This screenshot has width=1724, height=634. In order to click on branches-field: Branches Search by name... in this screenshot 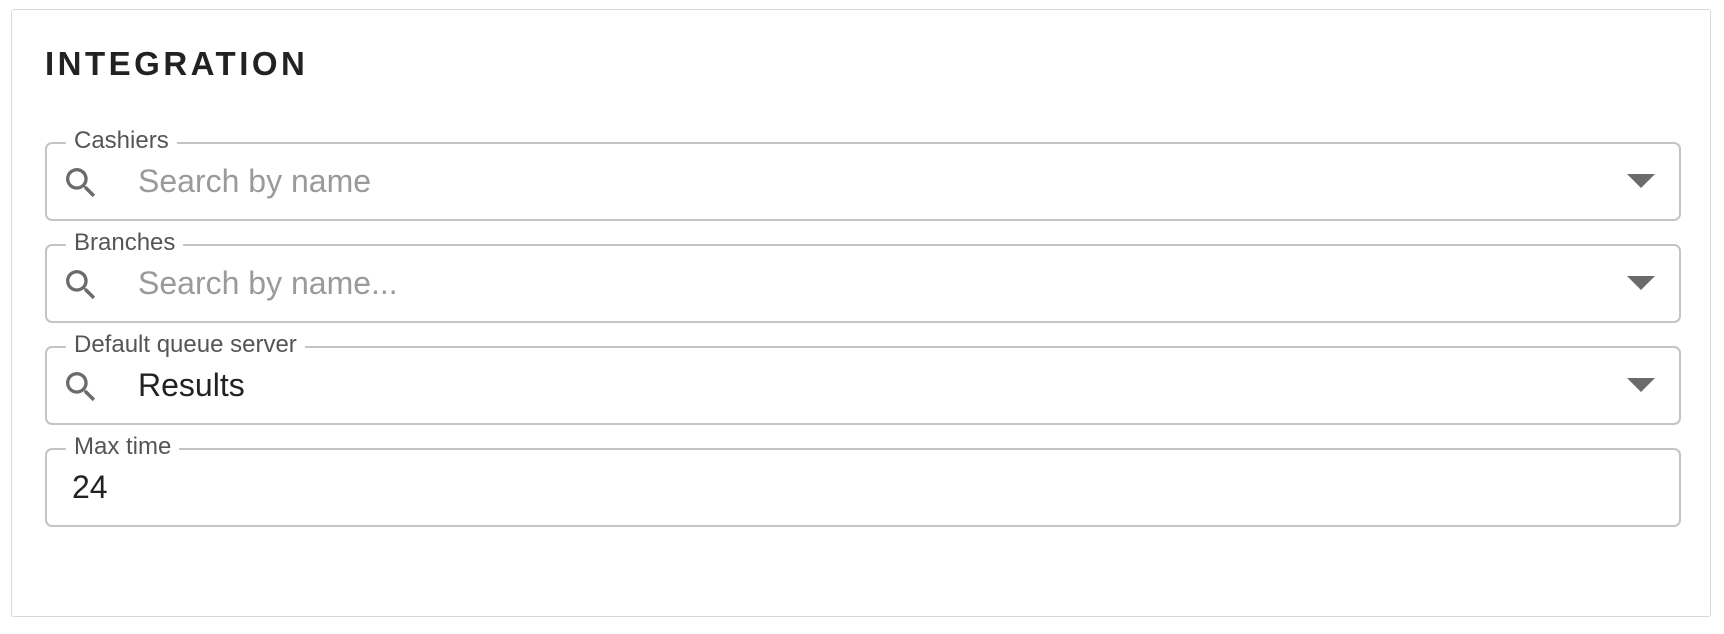, I will do `click(863, 276)`.